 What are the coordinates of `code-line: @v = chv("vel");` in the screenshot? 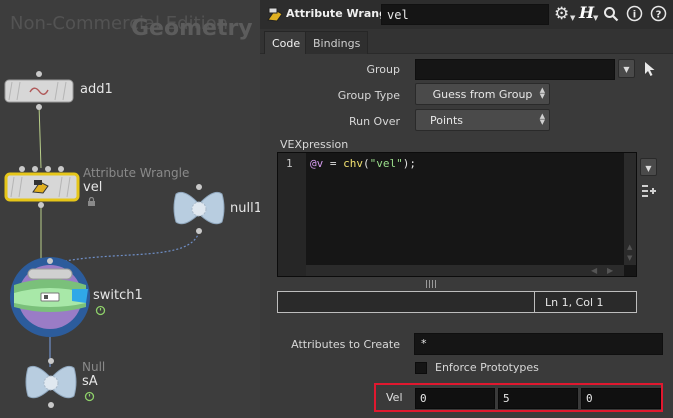 It's located at (363, 163).